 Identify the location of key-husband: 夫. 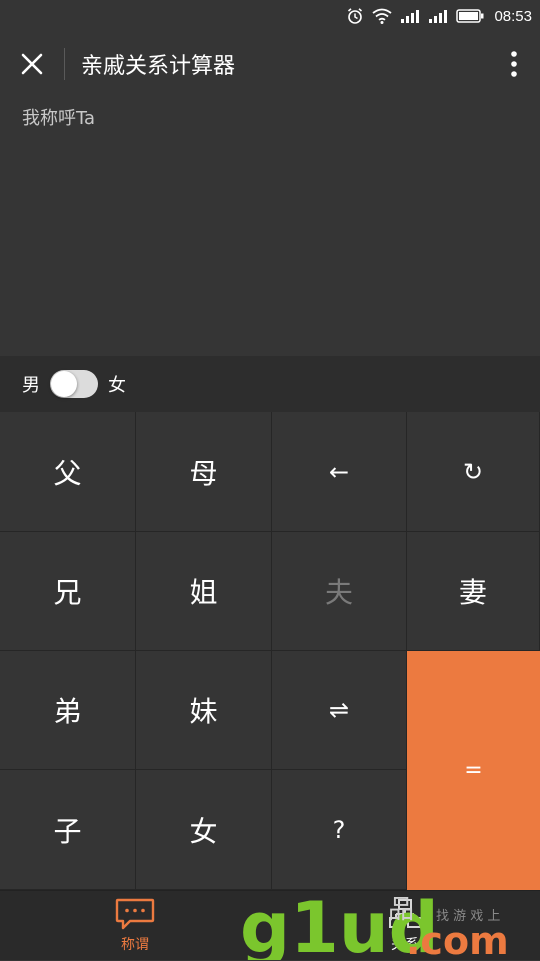
(339, 591).